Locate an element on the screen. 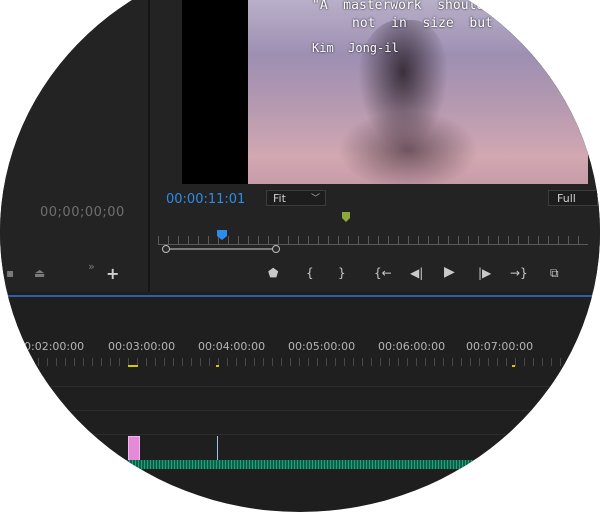 Image resolution: width=600 pixels, height=512 pixels. zoom-scrollbar is located at coordinates (221, 249).